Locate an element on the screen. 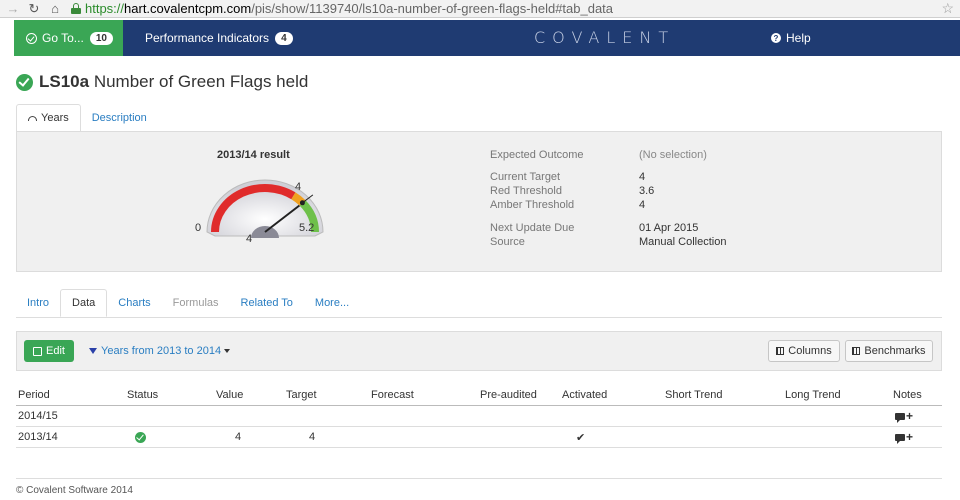  result-gauge is located at coordinates (267, 207).